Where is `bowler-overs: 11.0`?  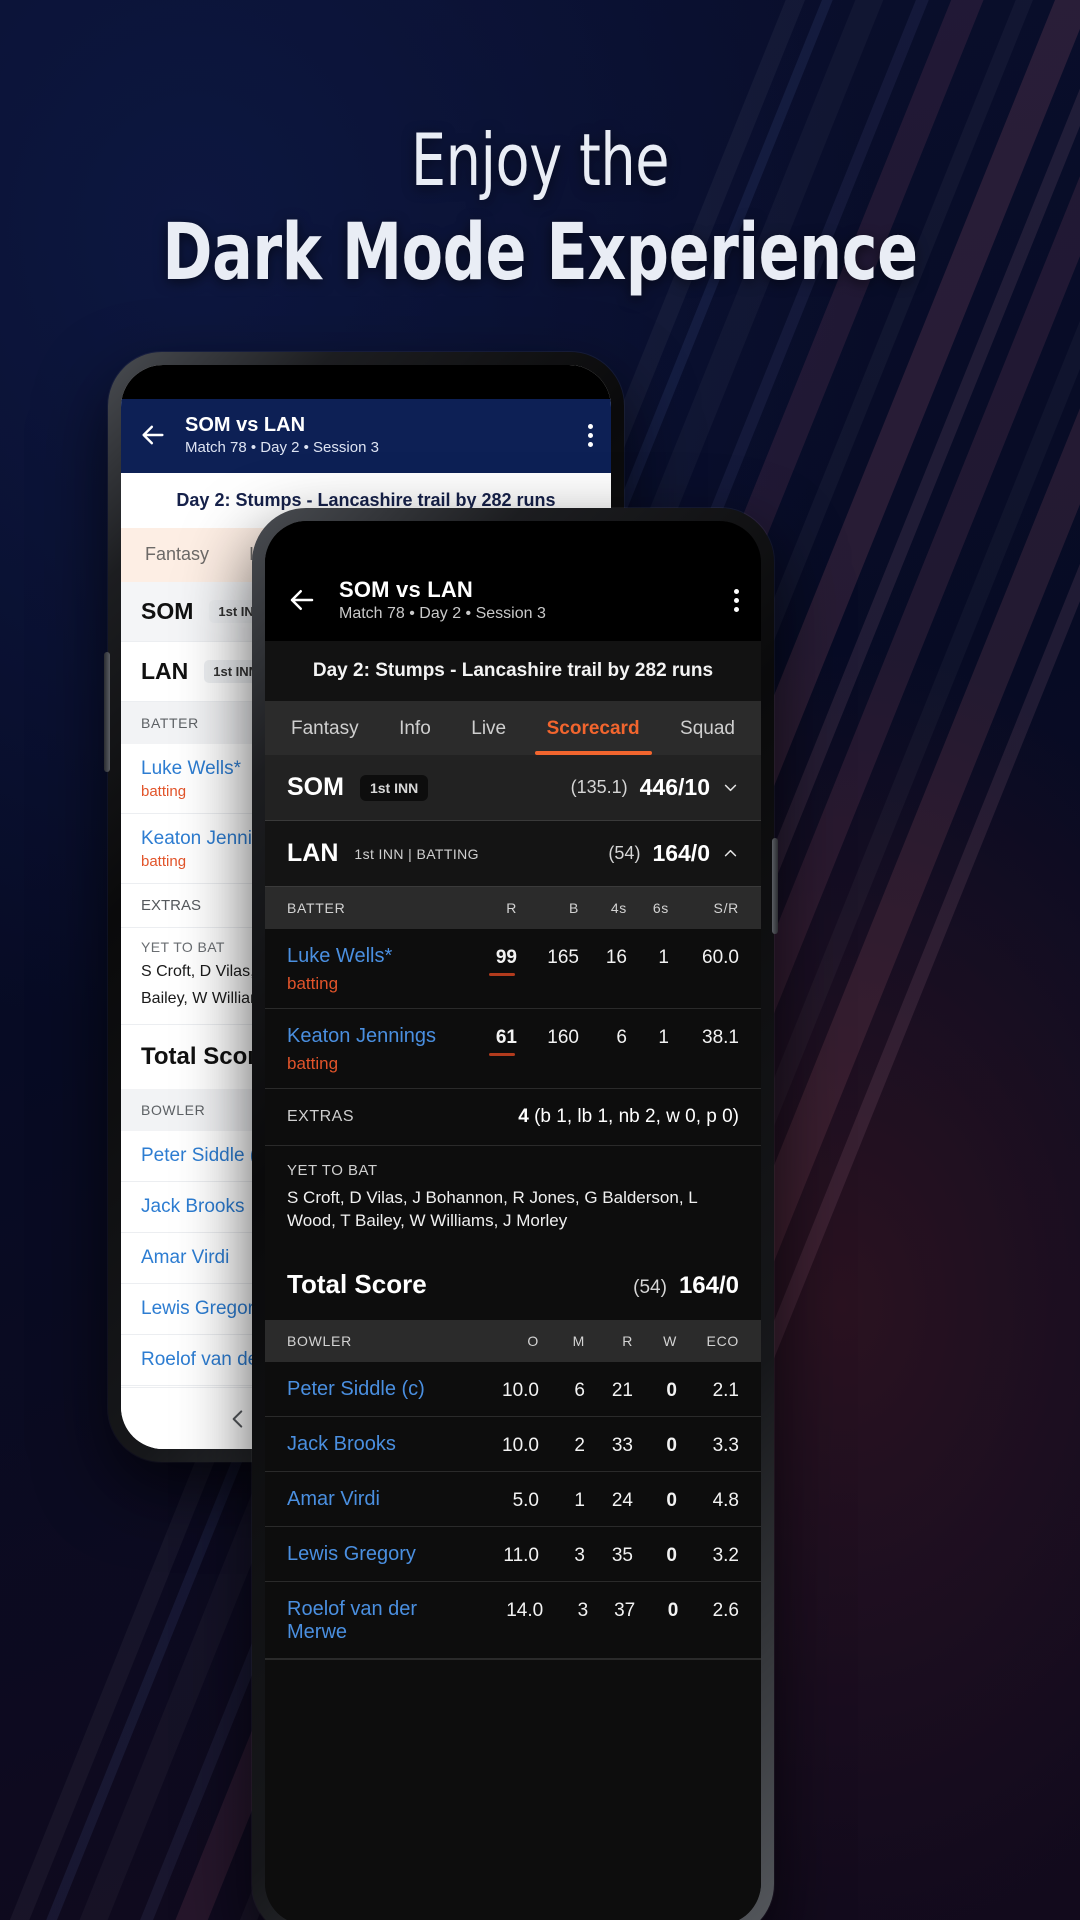 bowler-overs: 11.0 is located at coordinates (521, 1555).